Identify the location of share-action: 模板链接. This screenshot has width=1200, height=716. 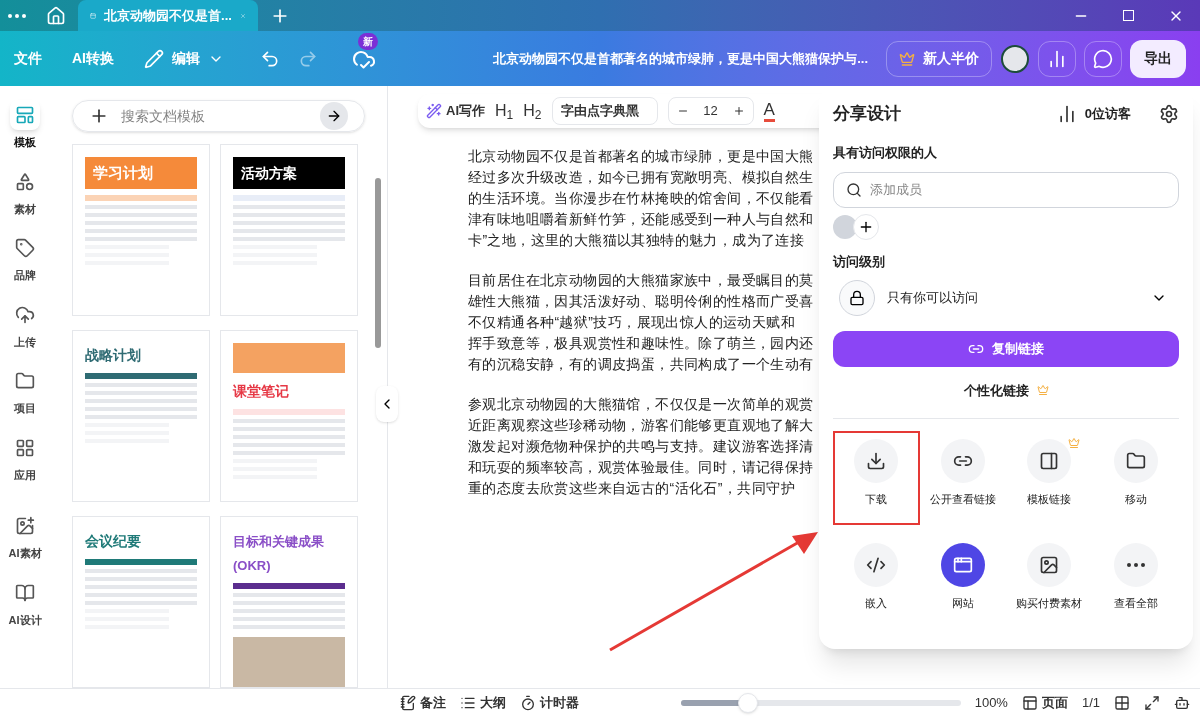
(1049, 478).